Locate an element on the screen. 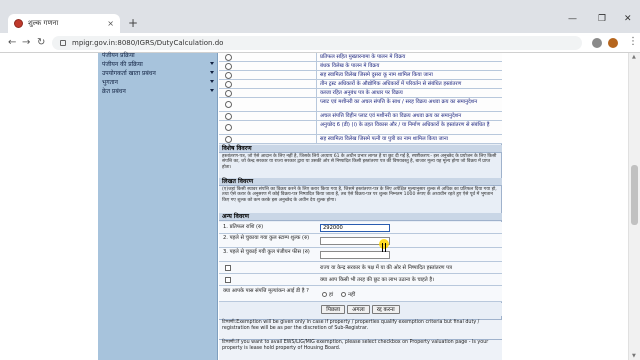  sidebar-item-registration-process: पंजीयन प्रक्रिया is located at coordinates (118, 55).